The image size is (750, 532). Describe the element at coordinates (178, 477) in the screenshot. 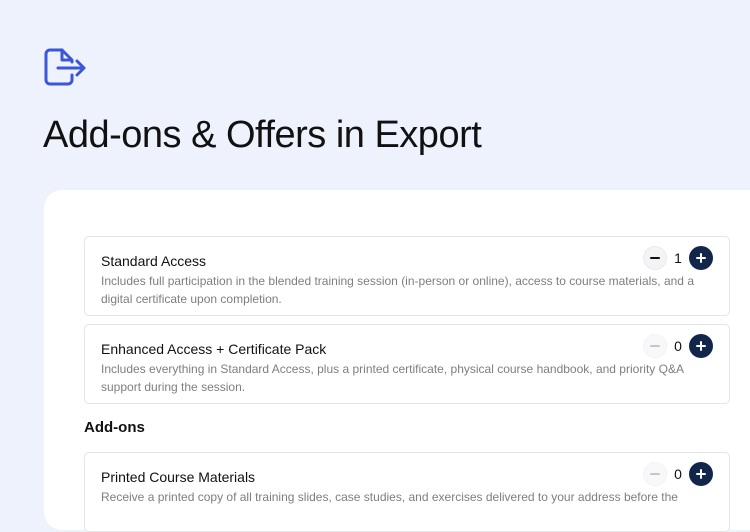

I see `addon-name: Printed Course Materials` at that location.